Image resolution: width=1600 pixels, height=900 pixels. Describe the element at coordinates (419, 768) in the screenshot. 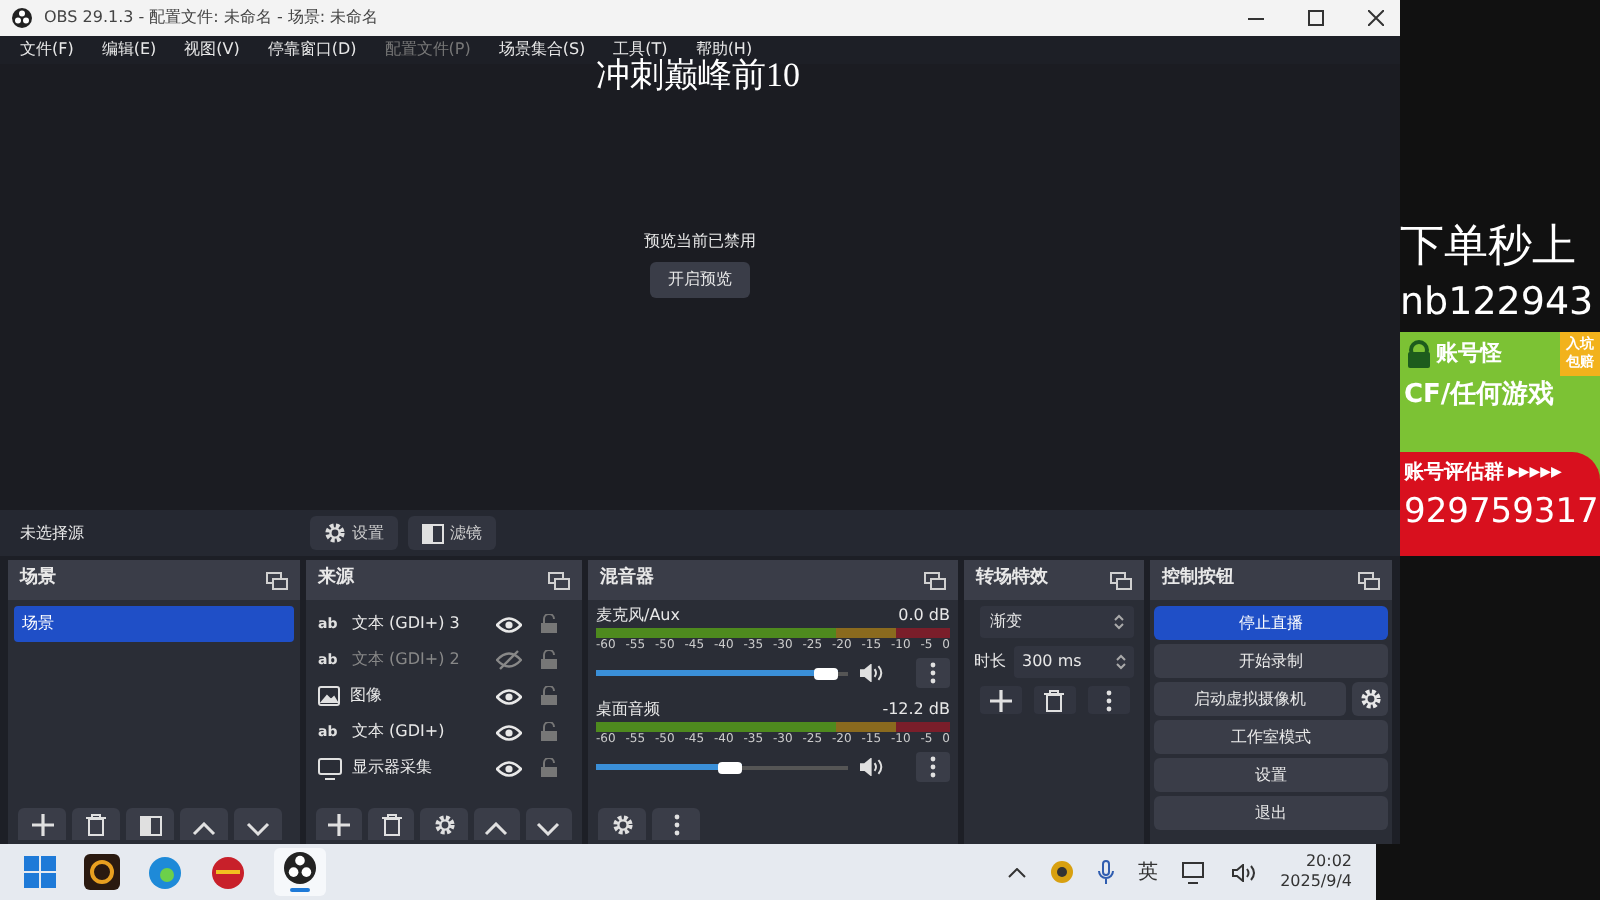

I see `source-item: 显示器采集` at that location.